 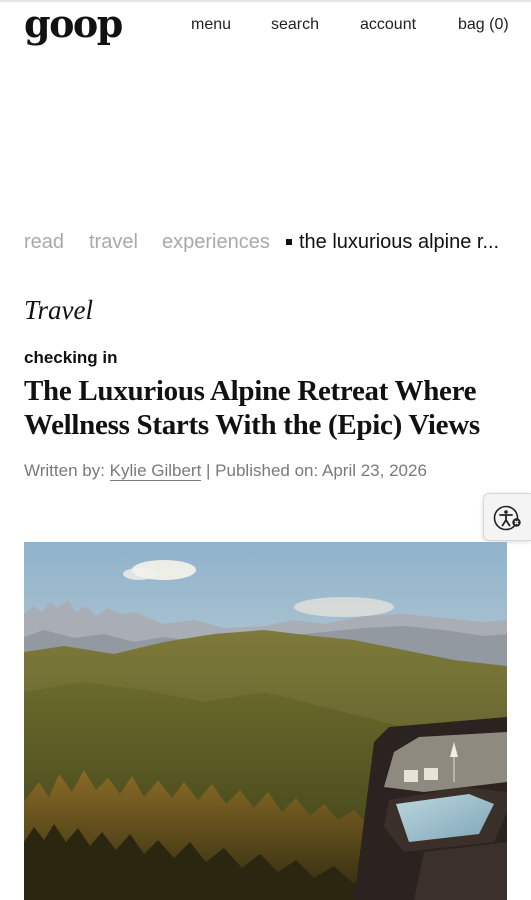 I want to click on search-link: search, so click(x=295, y=25).